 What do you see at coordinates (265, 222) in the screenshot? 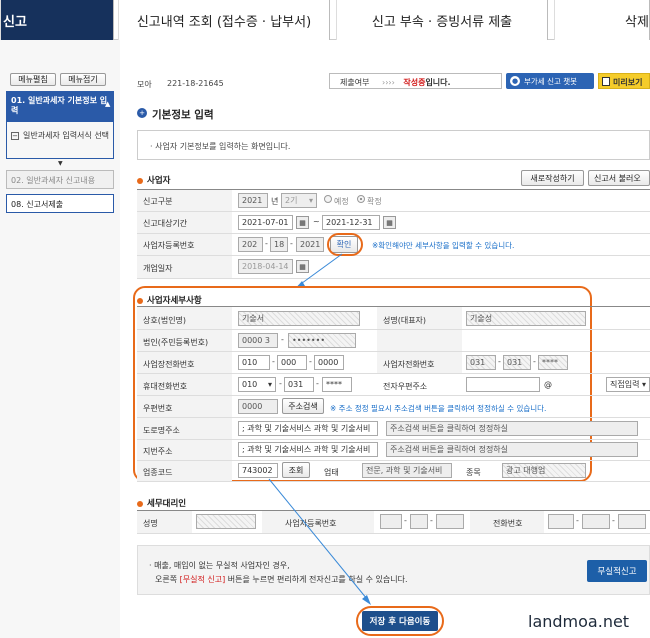
I see `period-from-input: 2021-07-01` at bounding box center [265, 222].